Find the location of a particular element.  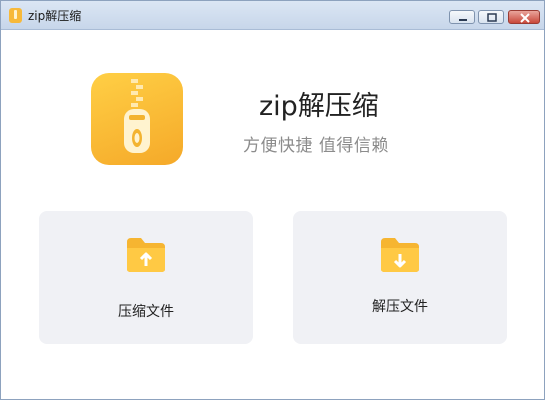

extract-file-label: 解压文件 is located at coordinates (400, 307).